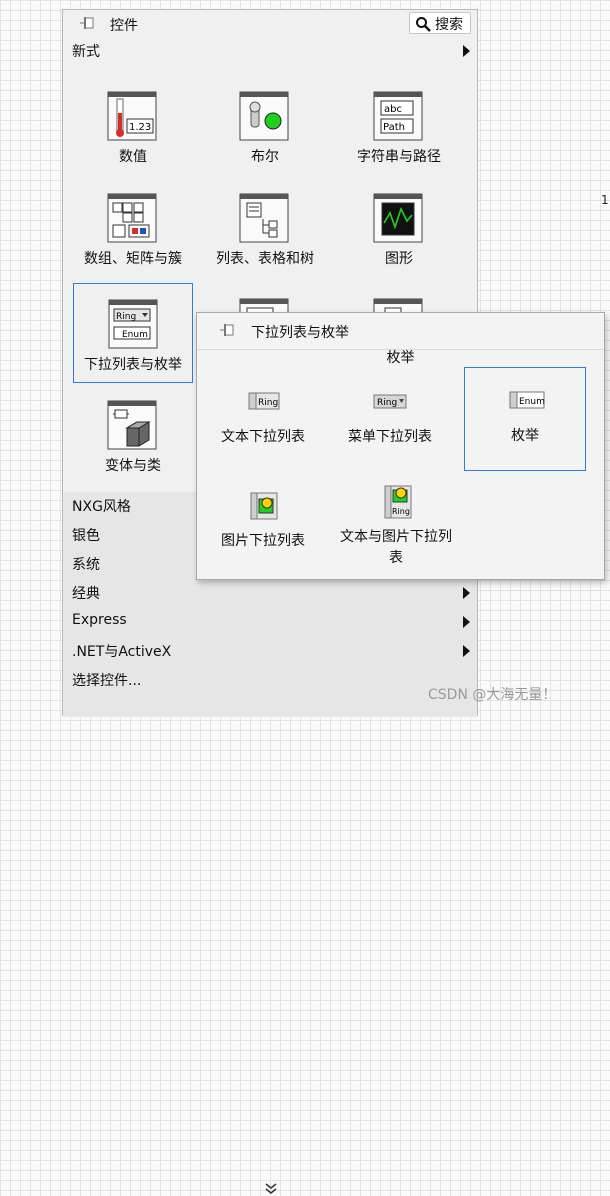  Describe the element at coordinates (133, 466) in the screenshot. I see `palette-item-label: 变体与类` at that location.